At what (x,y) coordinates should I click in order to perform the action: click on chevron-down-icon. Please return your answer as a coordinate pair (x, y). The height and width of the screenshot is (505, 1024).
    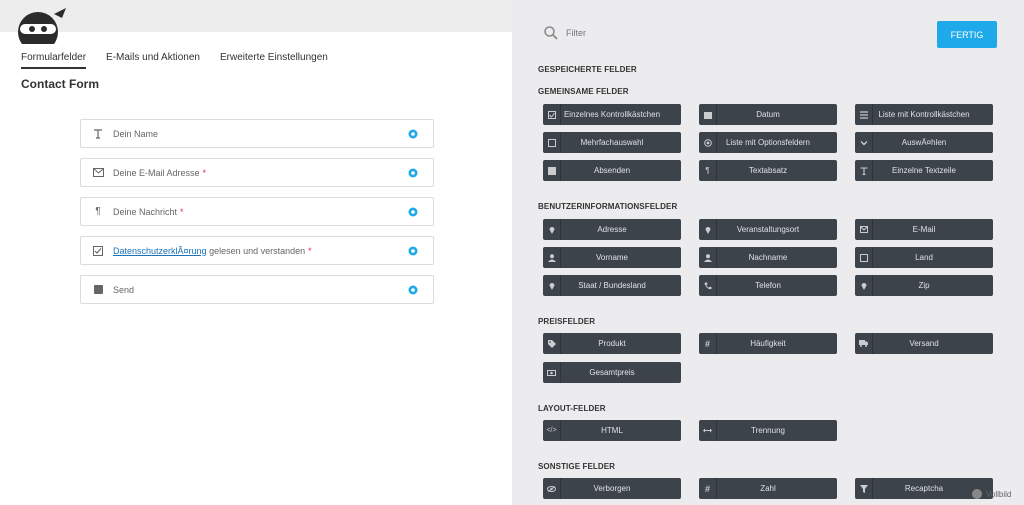
    Looking at the image, I should click on (864, 142).